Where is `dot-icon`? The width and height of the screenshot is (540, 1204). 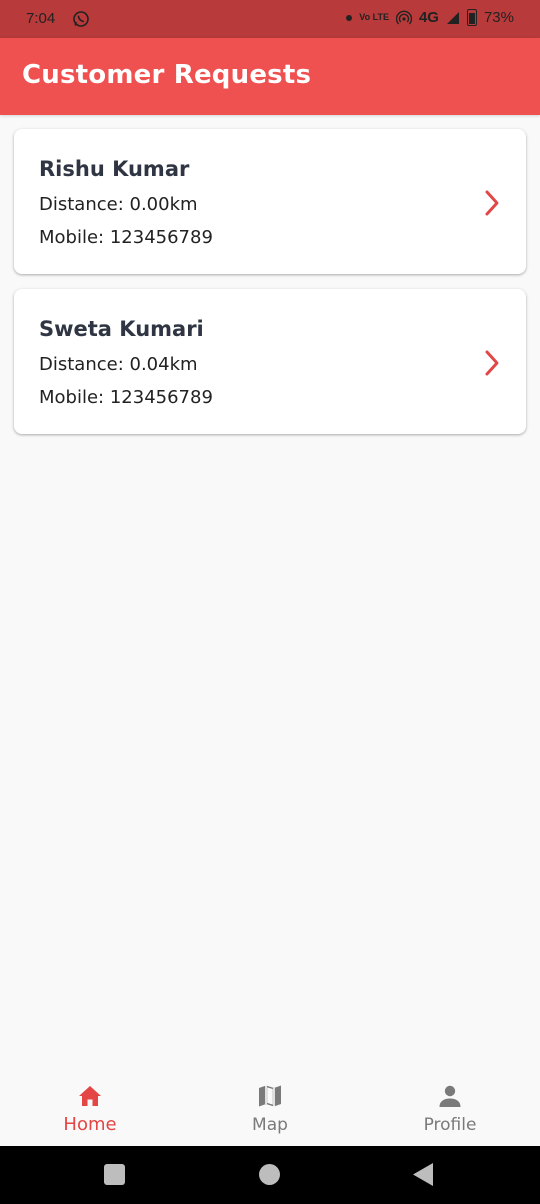
dot-icon is located at coordinates (349, 17).